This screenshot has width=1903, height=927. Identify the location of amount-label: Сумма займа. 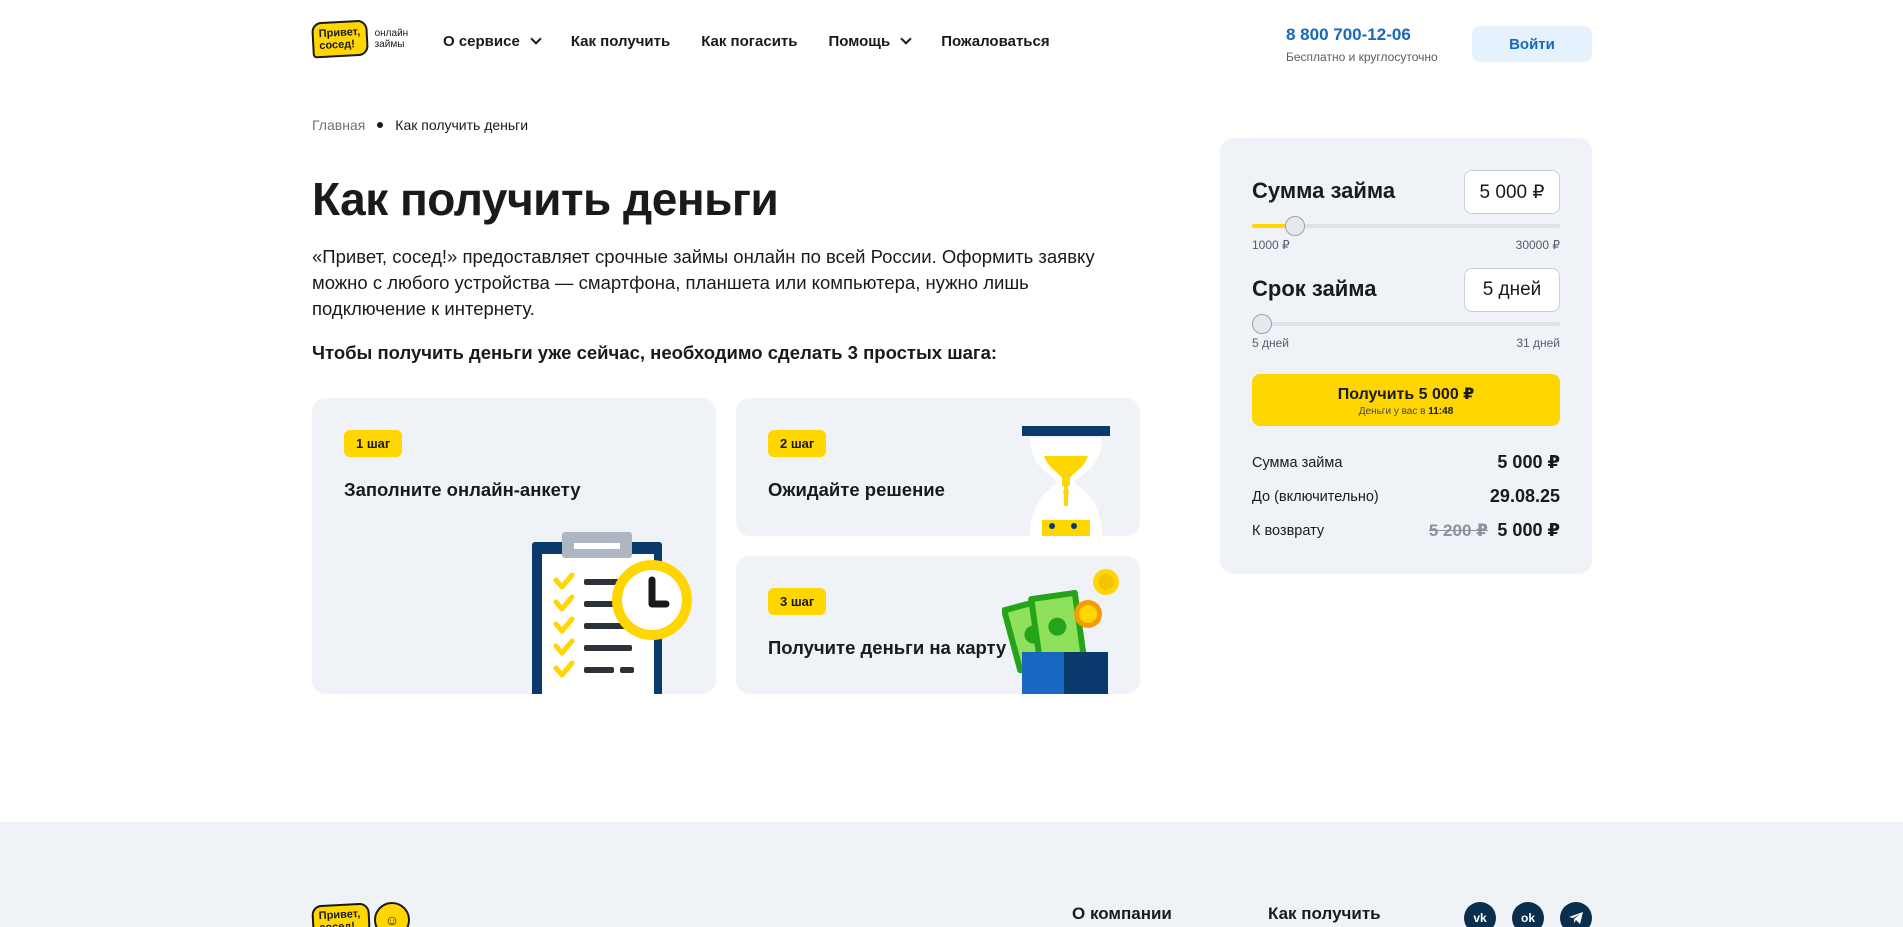
(1324, 190).